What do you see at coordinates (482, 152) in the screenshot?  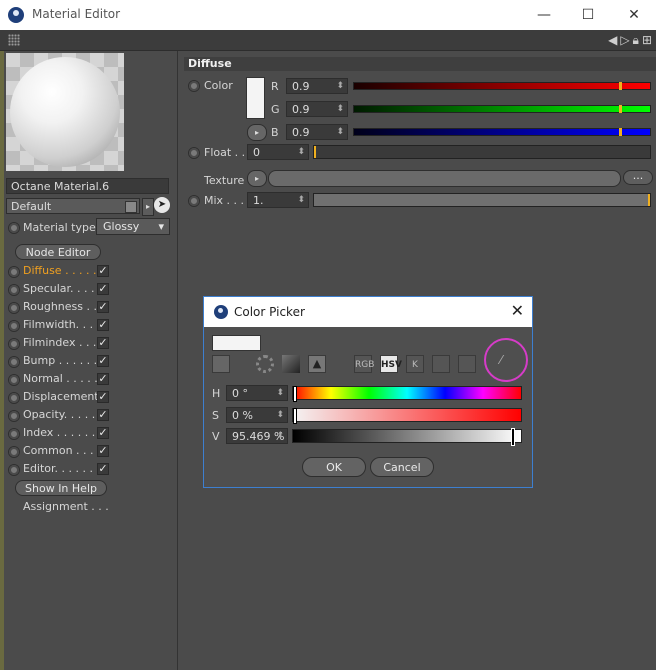 I see `float-slider` at bounding box center [482, 152].